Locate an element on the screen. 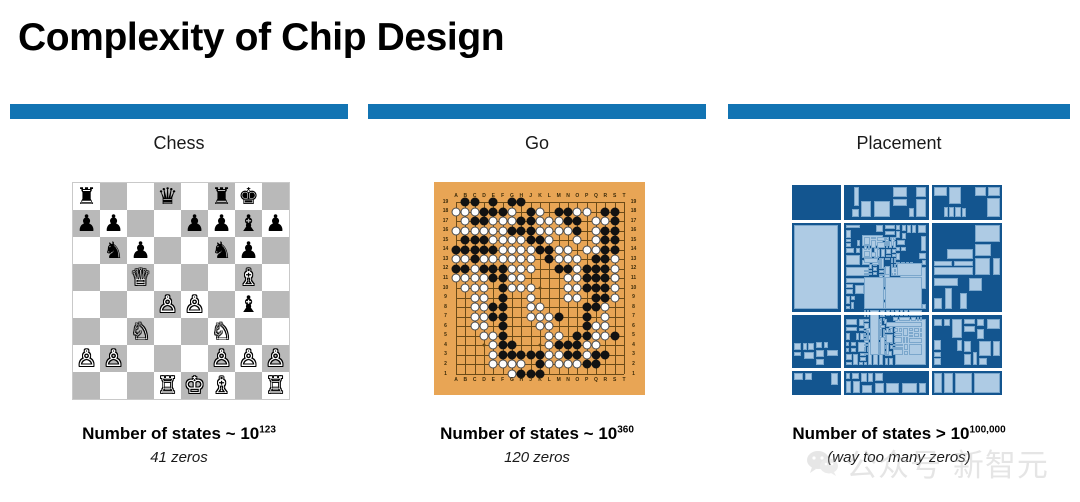  go-column-label: B is located at coordinates (465, 380).